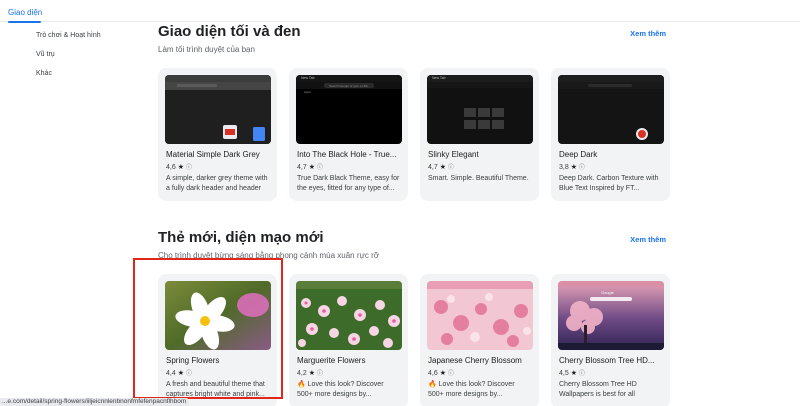 The height and width of the screenshot is (406, 800). I want to click on sidebar: Trò chơi & Hoạt hình Vũ trụ Khác, so click(91, 58).